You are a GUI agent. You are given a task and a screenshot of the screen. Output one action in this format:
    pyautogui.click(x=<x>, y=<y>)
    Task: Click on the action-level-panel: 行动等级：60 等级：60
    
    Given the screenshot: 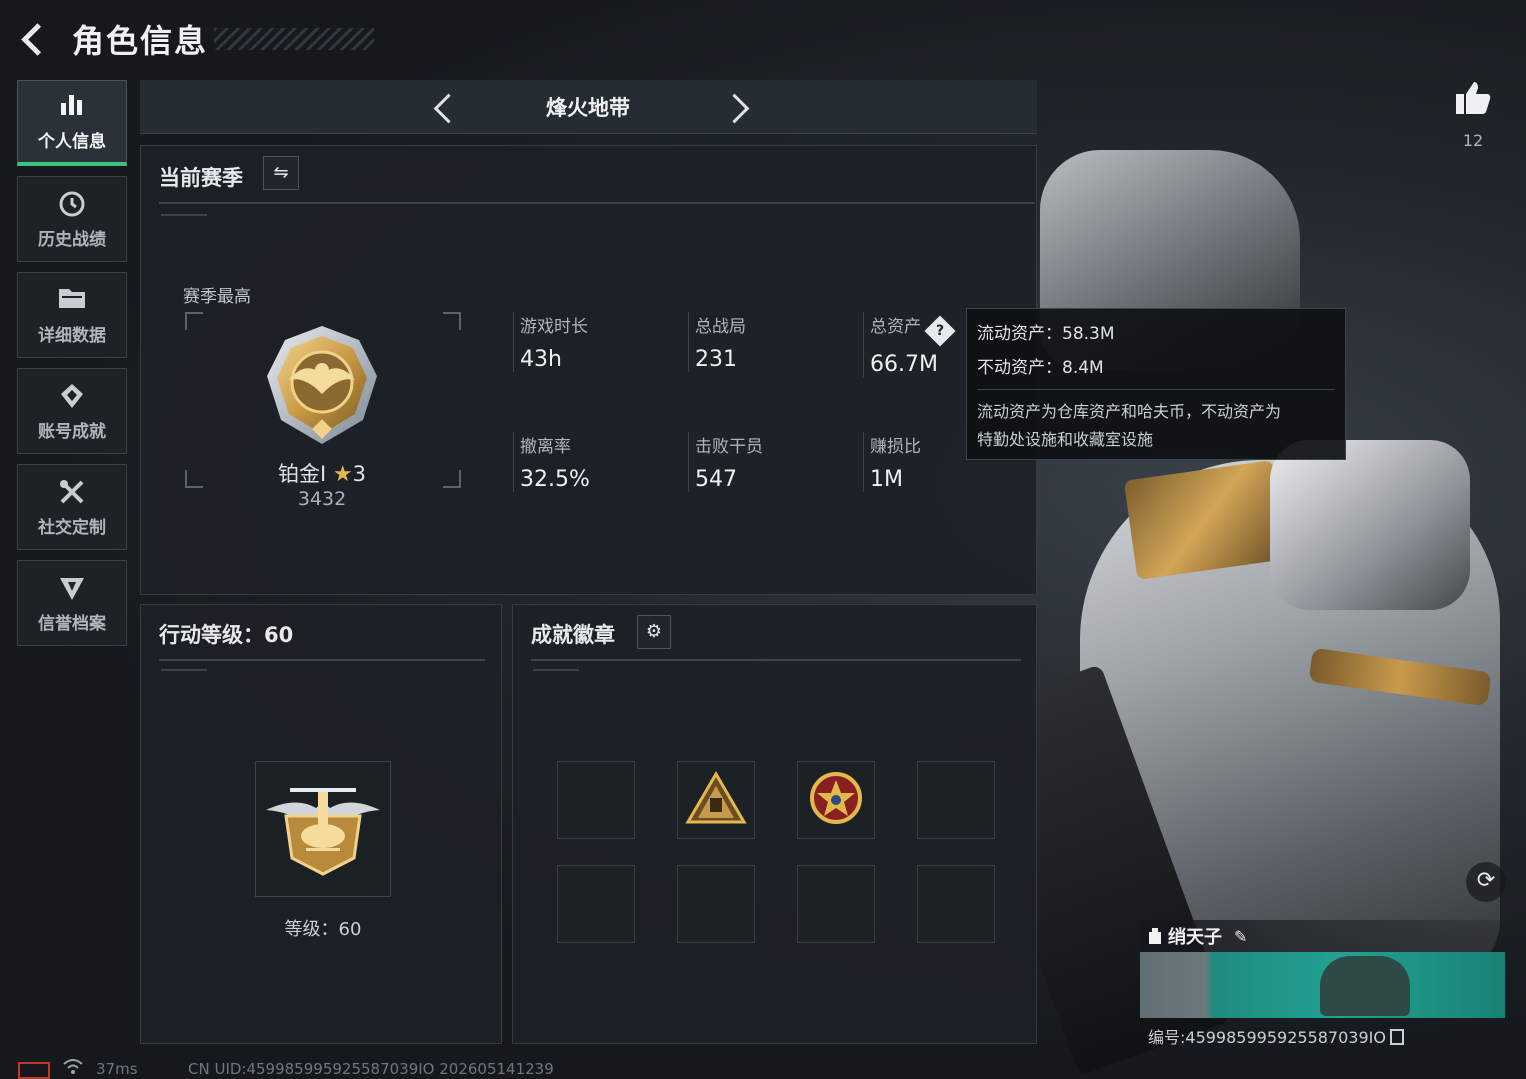 What is the action you would take?
    pyautogui.click(x=321, y=824)
    